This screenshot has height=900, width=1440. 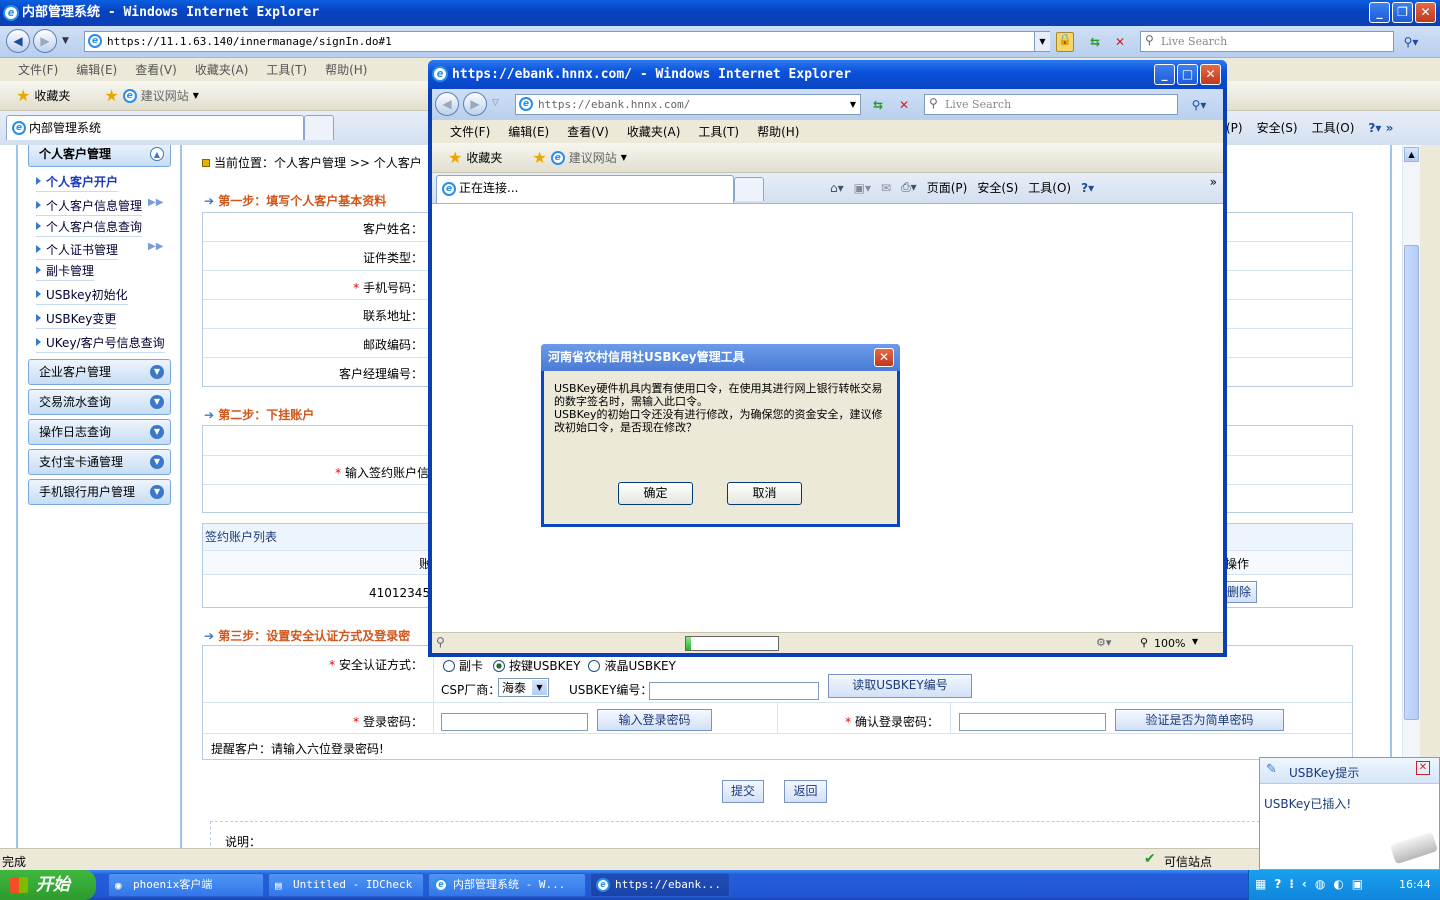 What do you see at coordinates (1065, 42) in the screenshot?
I see `lock-icon: 🔒` at bounding box center [1065, 42].